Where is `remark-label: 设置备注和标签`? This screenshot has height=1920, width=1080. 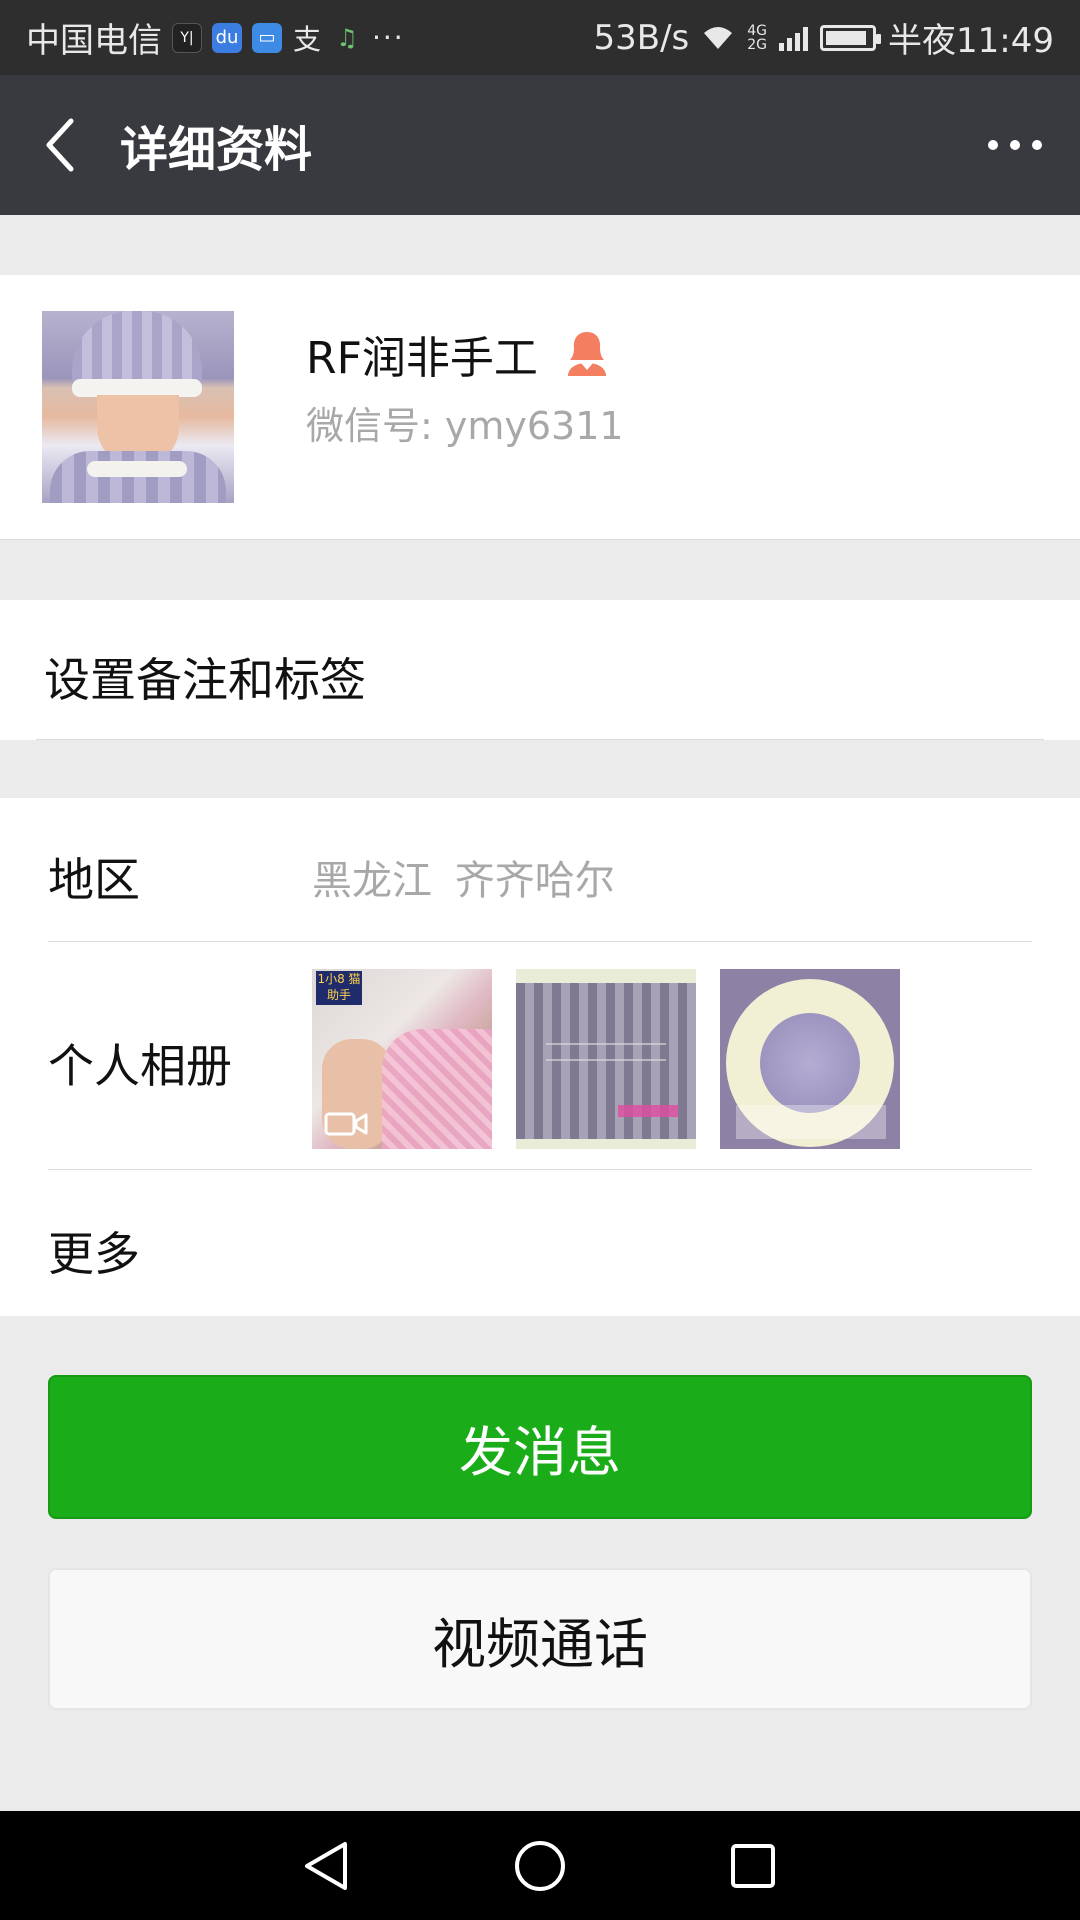
remark-label: 设置备注和标签 is located at coordinates (205, 680).